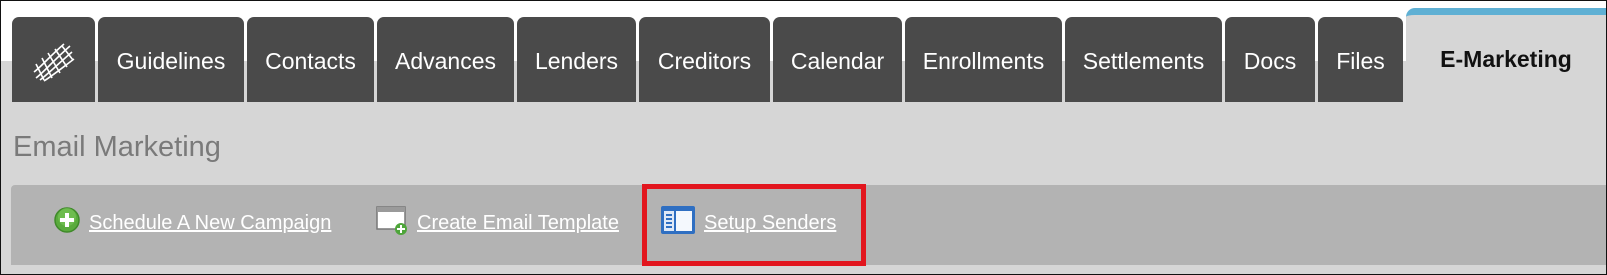  Describe the element at coordinates (1143, 59) in the screenshot. I see `tab-settlements: Settlements` at that location.